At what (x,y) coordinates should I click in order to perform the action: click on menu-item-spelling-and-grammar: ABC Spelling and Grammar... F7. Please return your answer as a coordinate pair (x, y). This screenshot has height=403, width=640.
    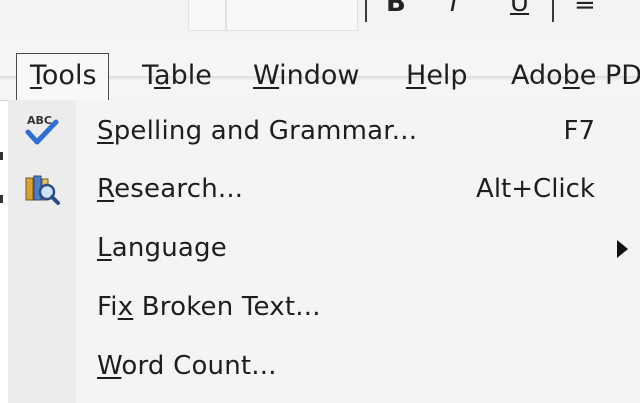
    Looking at the image, I should click on (324, 131).